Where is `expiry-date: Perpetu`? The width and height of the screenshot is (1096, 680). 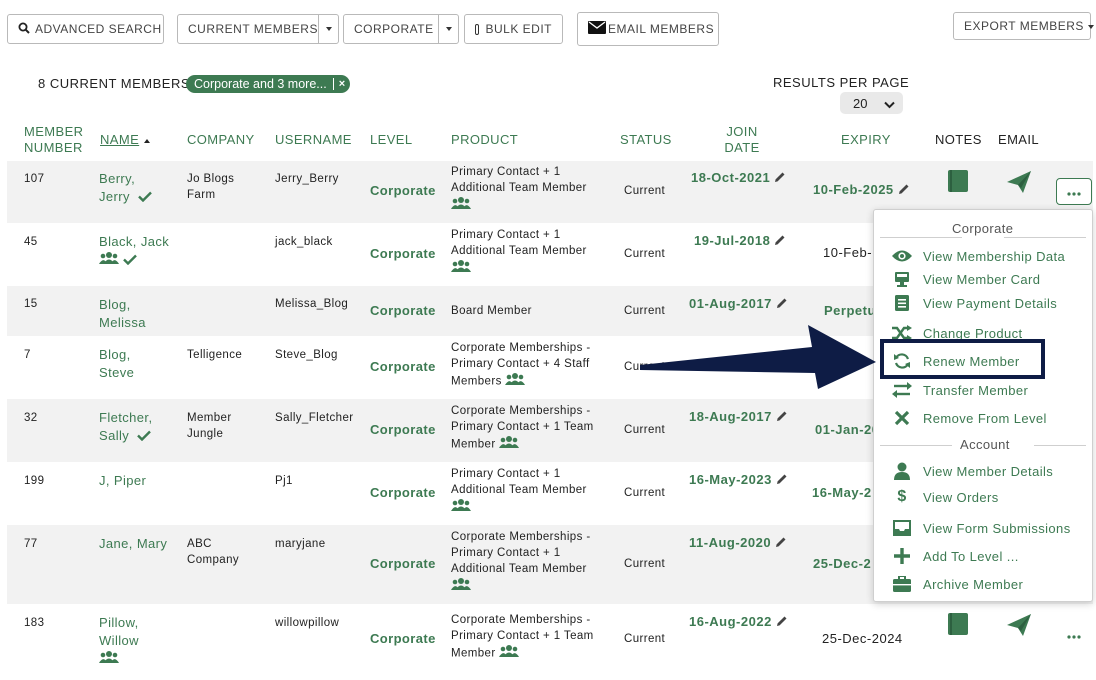
expiry-date: Perpetu is located at coordinates (850, 310).